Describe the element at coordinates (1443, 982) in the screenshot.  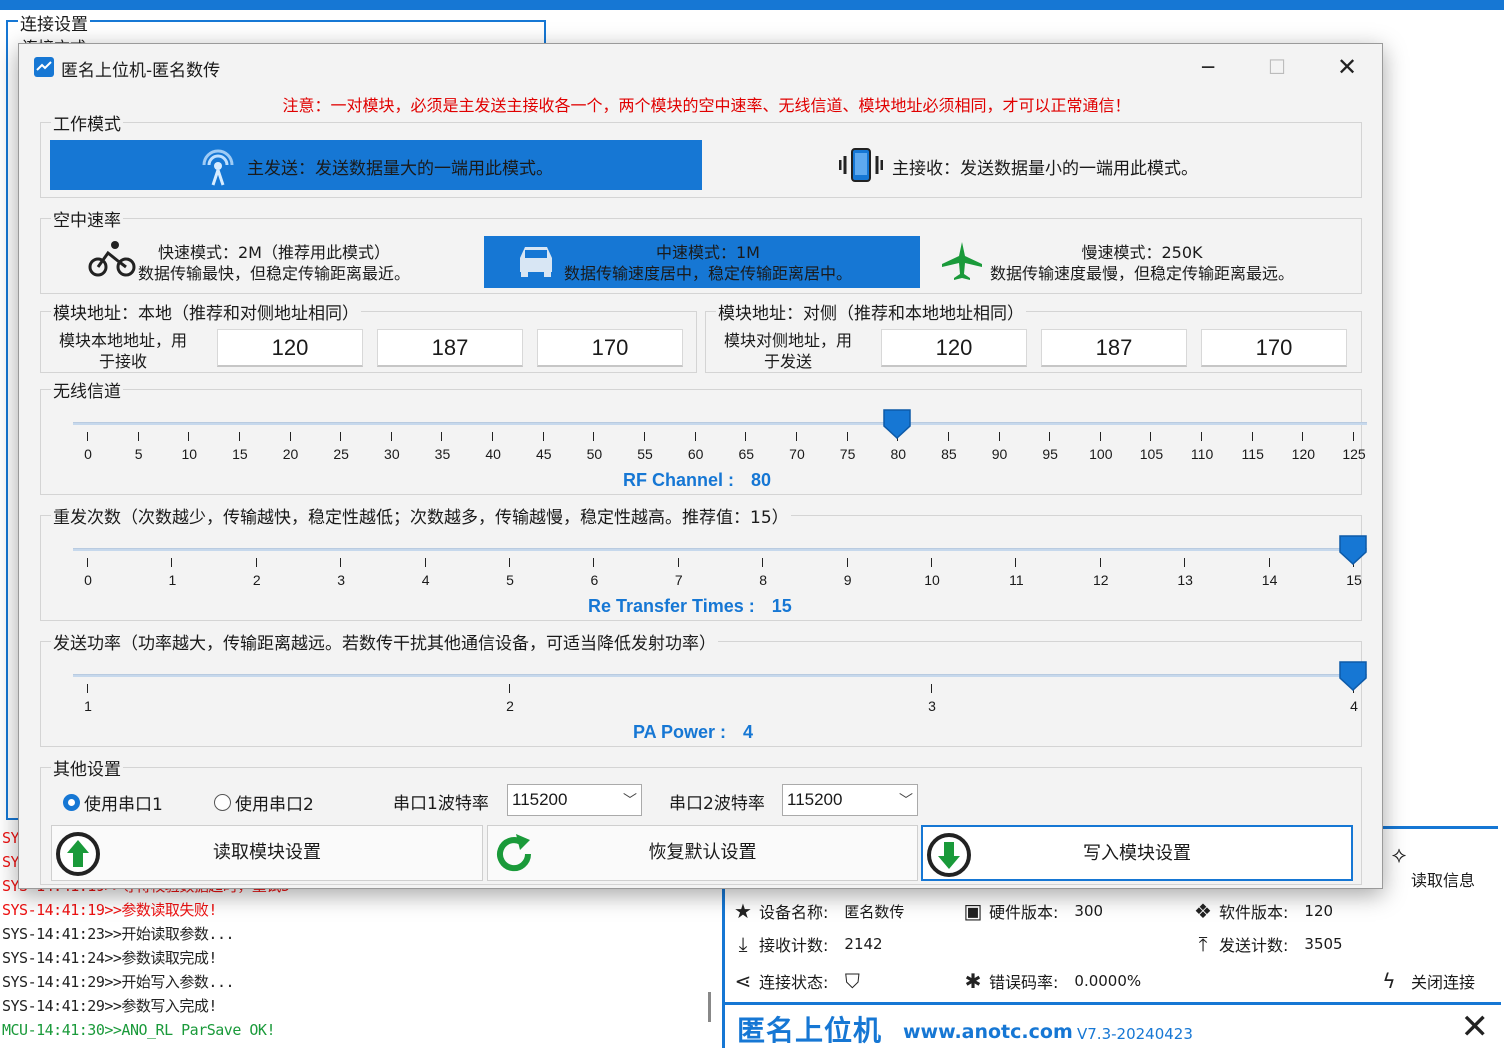
I see `close-connection-label: 关闭连接` at that location.